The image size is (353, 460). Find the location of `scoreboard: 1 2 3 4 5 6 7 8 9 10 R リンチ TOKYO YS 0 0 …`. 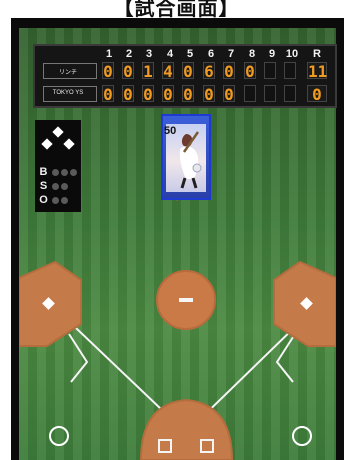

scoreboard: 1 2 3 4 5 6 7 8 9 10 R リンチ TOKYO YS 0 0 … is located at coordinates (185, 76).